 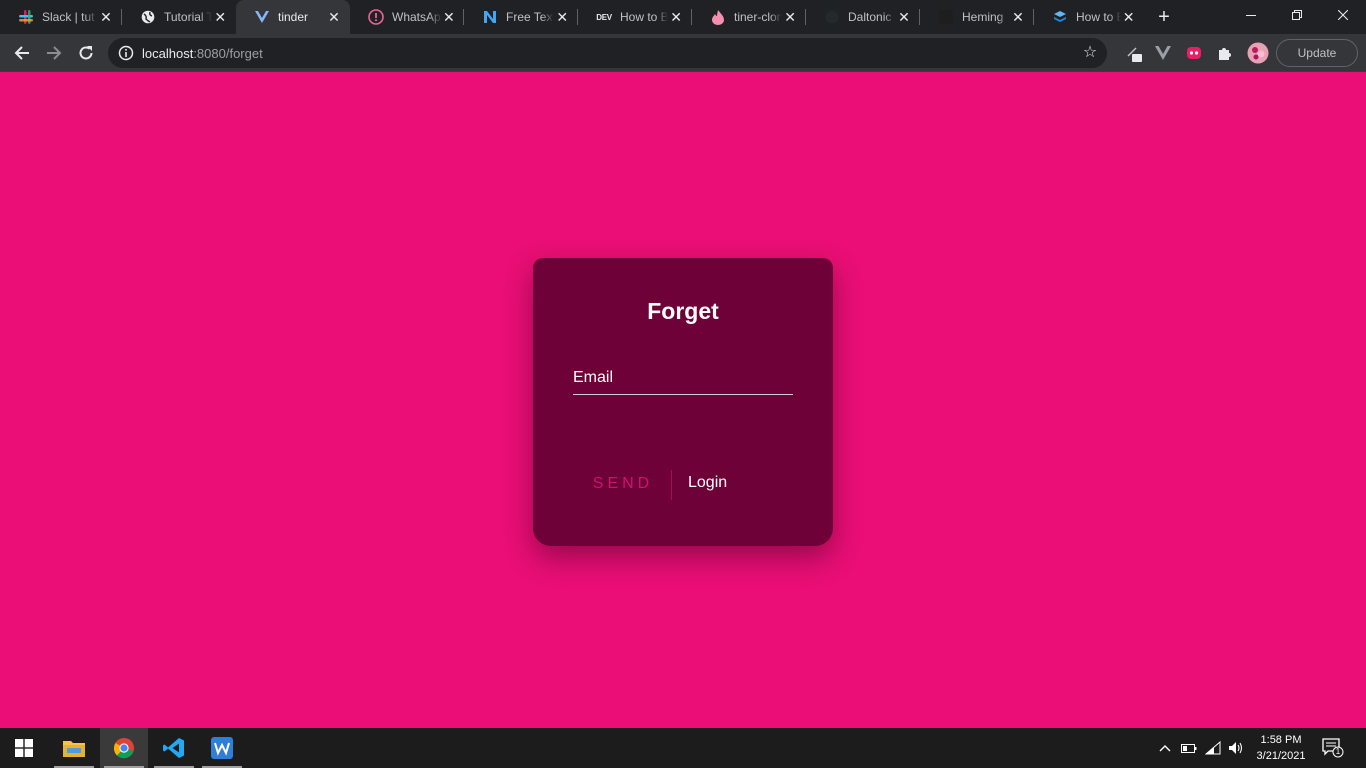 I want to click on page-title: Forget, so click(x=683, y=311).